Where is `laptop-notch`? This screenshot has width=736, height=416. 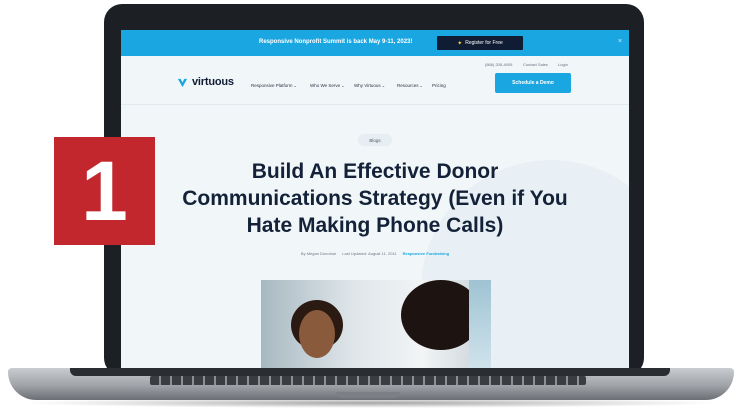
laptop-notch is located at coordinates (368, 395).